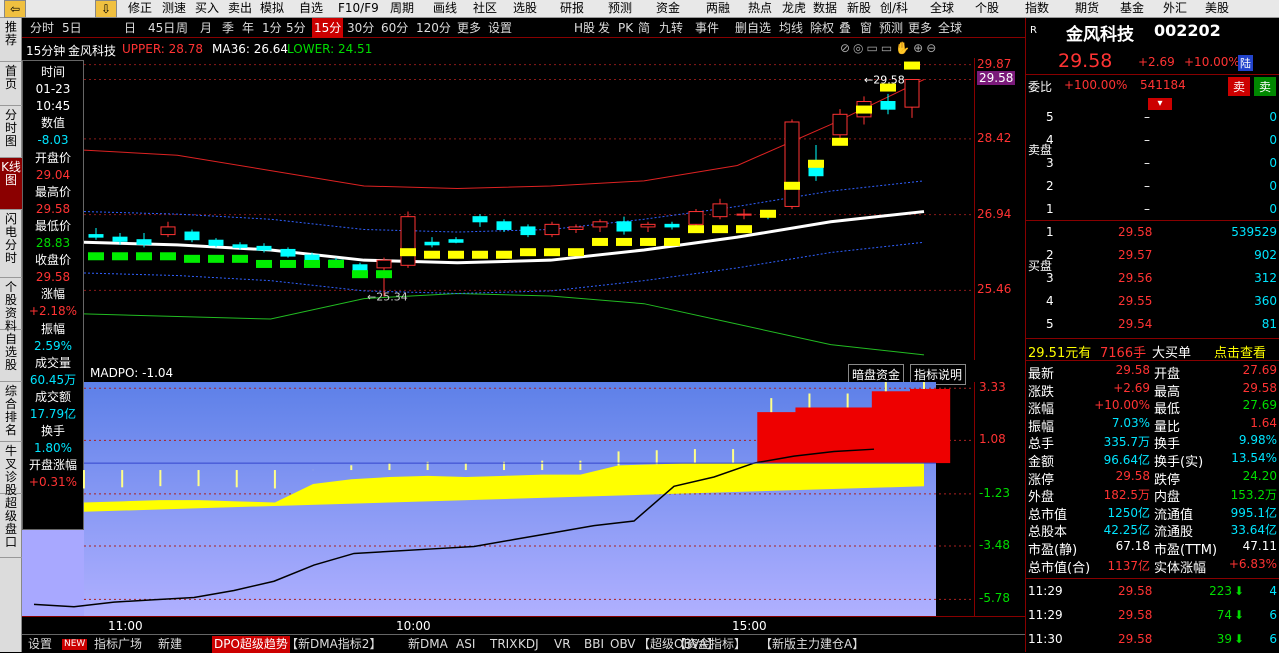 Image resolution: width=1279 pixels, height=653 pixels. I want to click on topbar-item-8: 画线, so click(445, 9).